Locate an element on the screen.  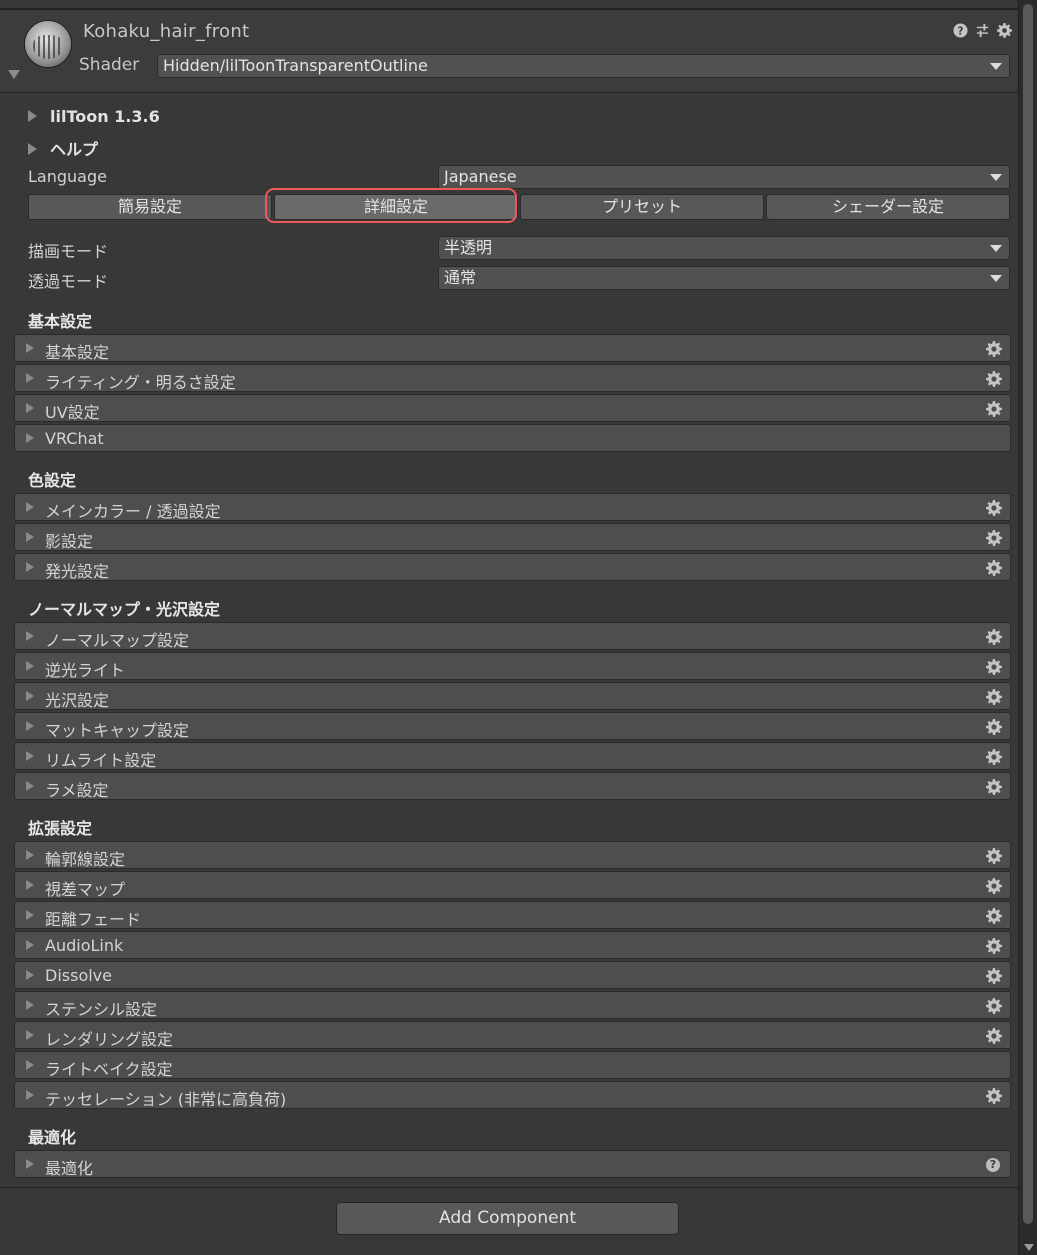
tab-simple-settings: 簡易設定 is located at coordinates (150, 207).